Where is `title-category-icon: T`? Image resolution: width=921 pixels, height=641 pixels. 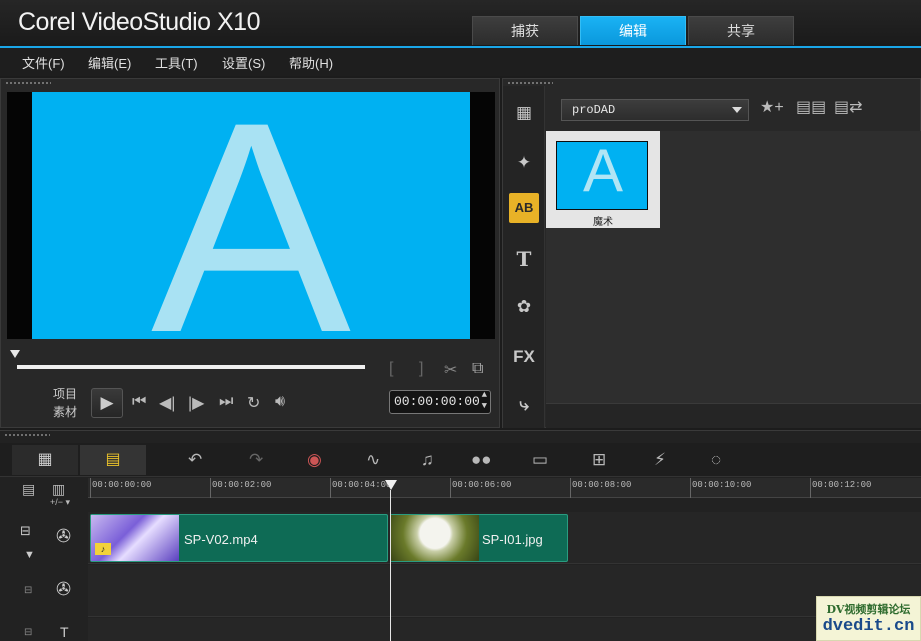 title-category-icon: T is located at coordinates (524, 259).